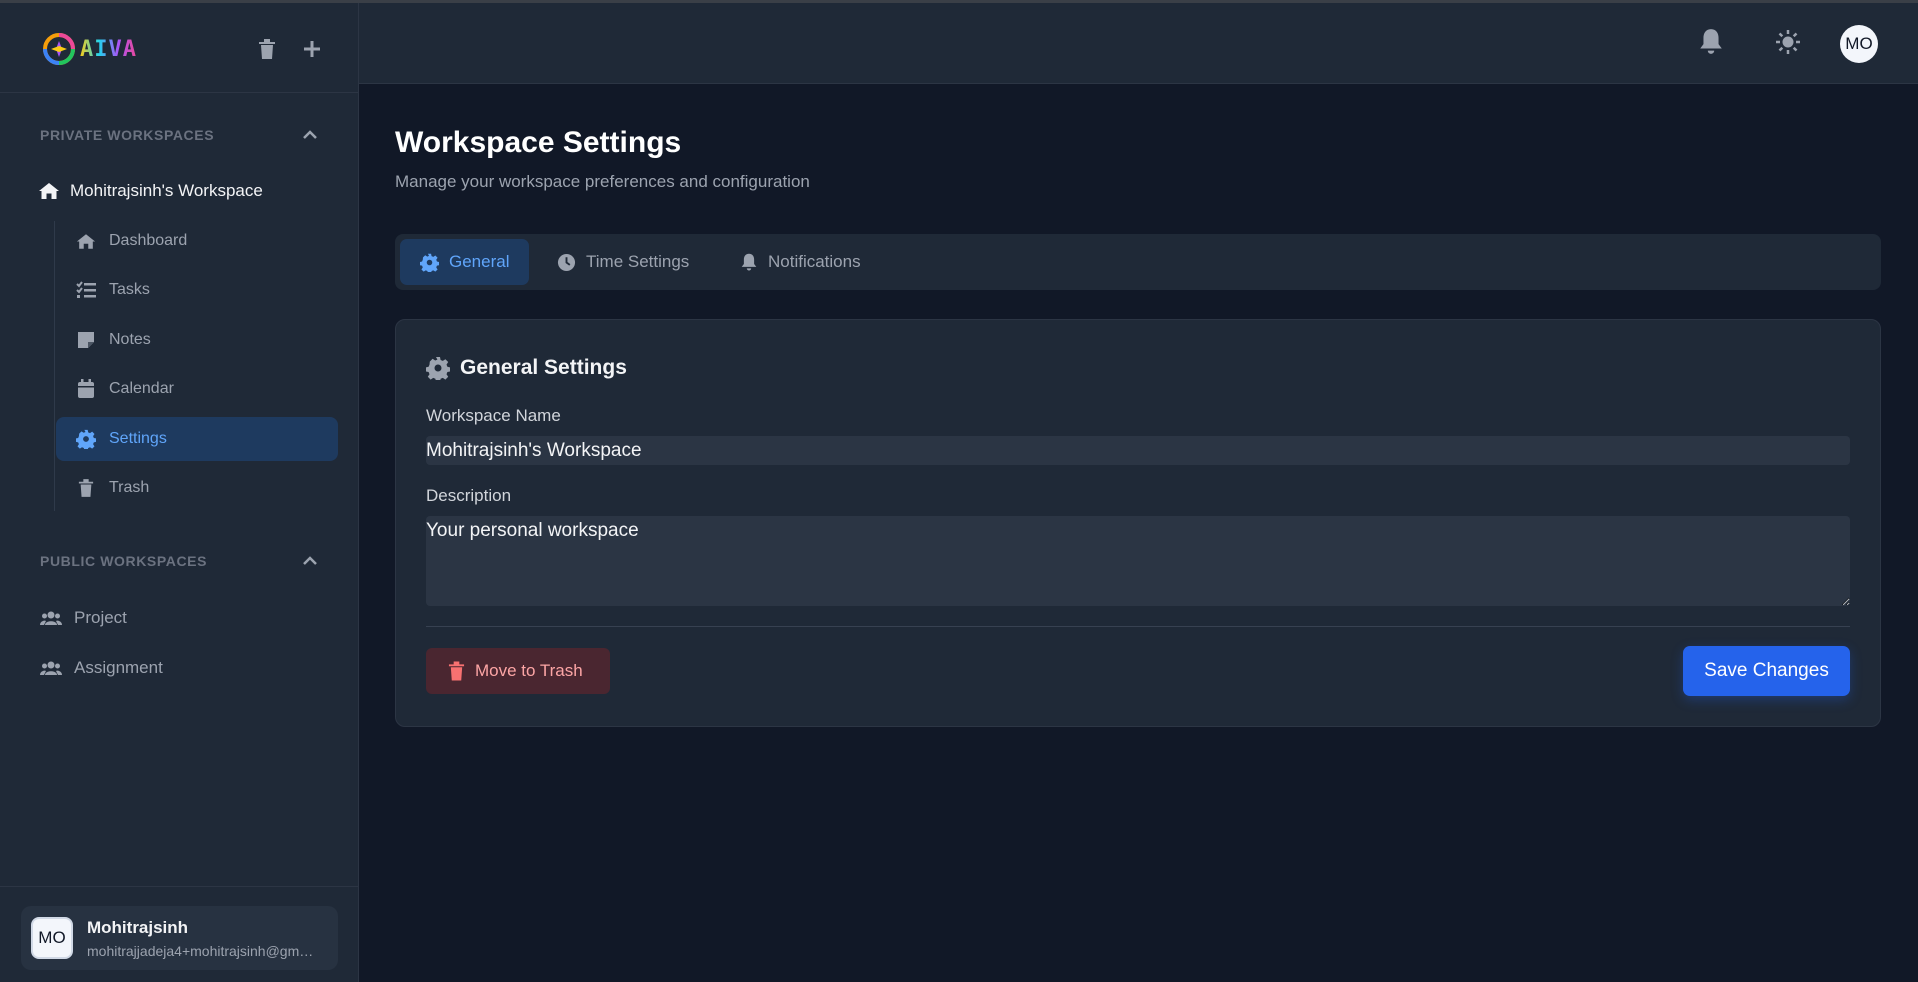 The image size is (1918, 982). I want to click on sidebar-item-trash: Trash, so click(197, 488).